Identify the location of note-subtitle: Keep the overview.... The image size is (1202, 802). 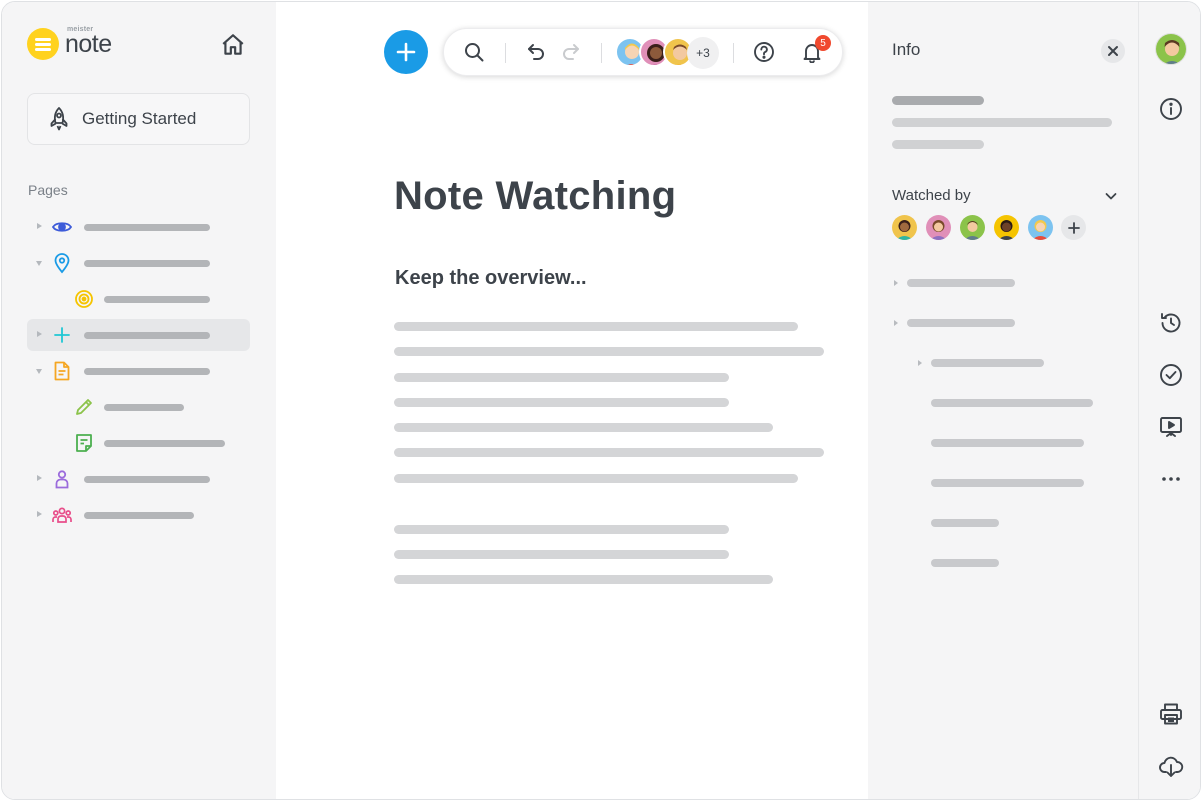
(491, 278).